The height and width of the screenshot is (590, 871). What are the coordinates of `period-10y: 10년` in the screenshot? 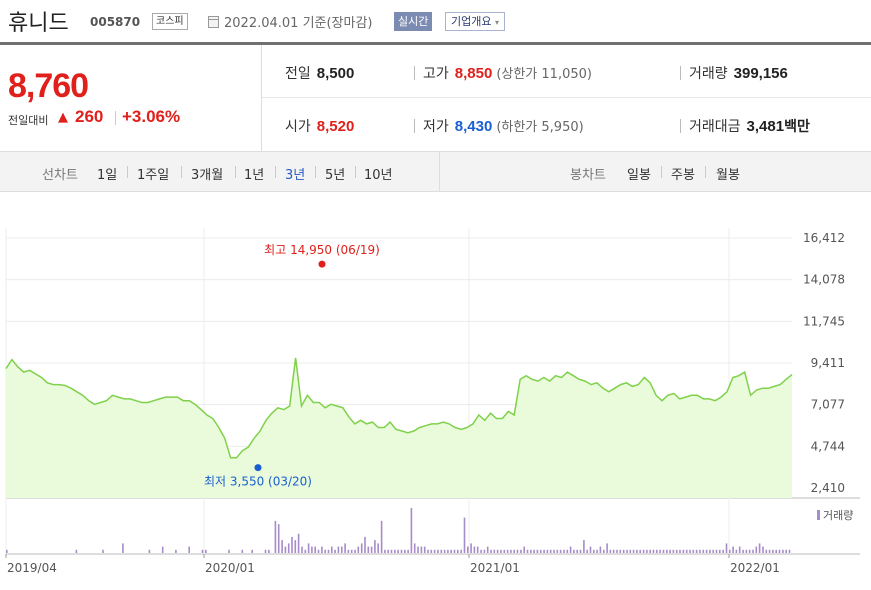 It's located at (378, 173).